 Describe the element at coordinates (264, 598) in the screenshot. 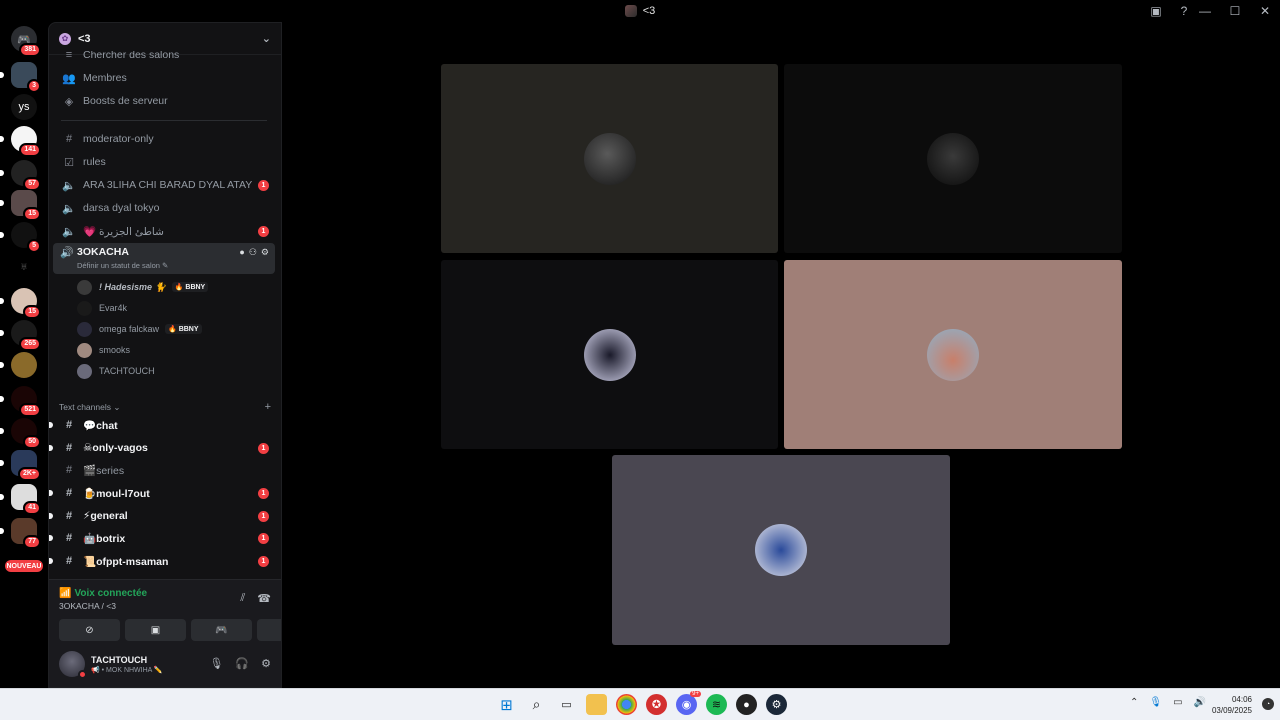

I see `disconnect-icon: ☎` at that location.